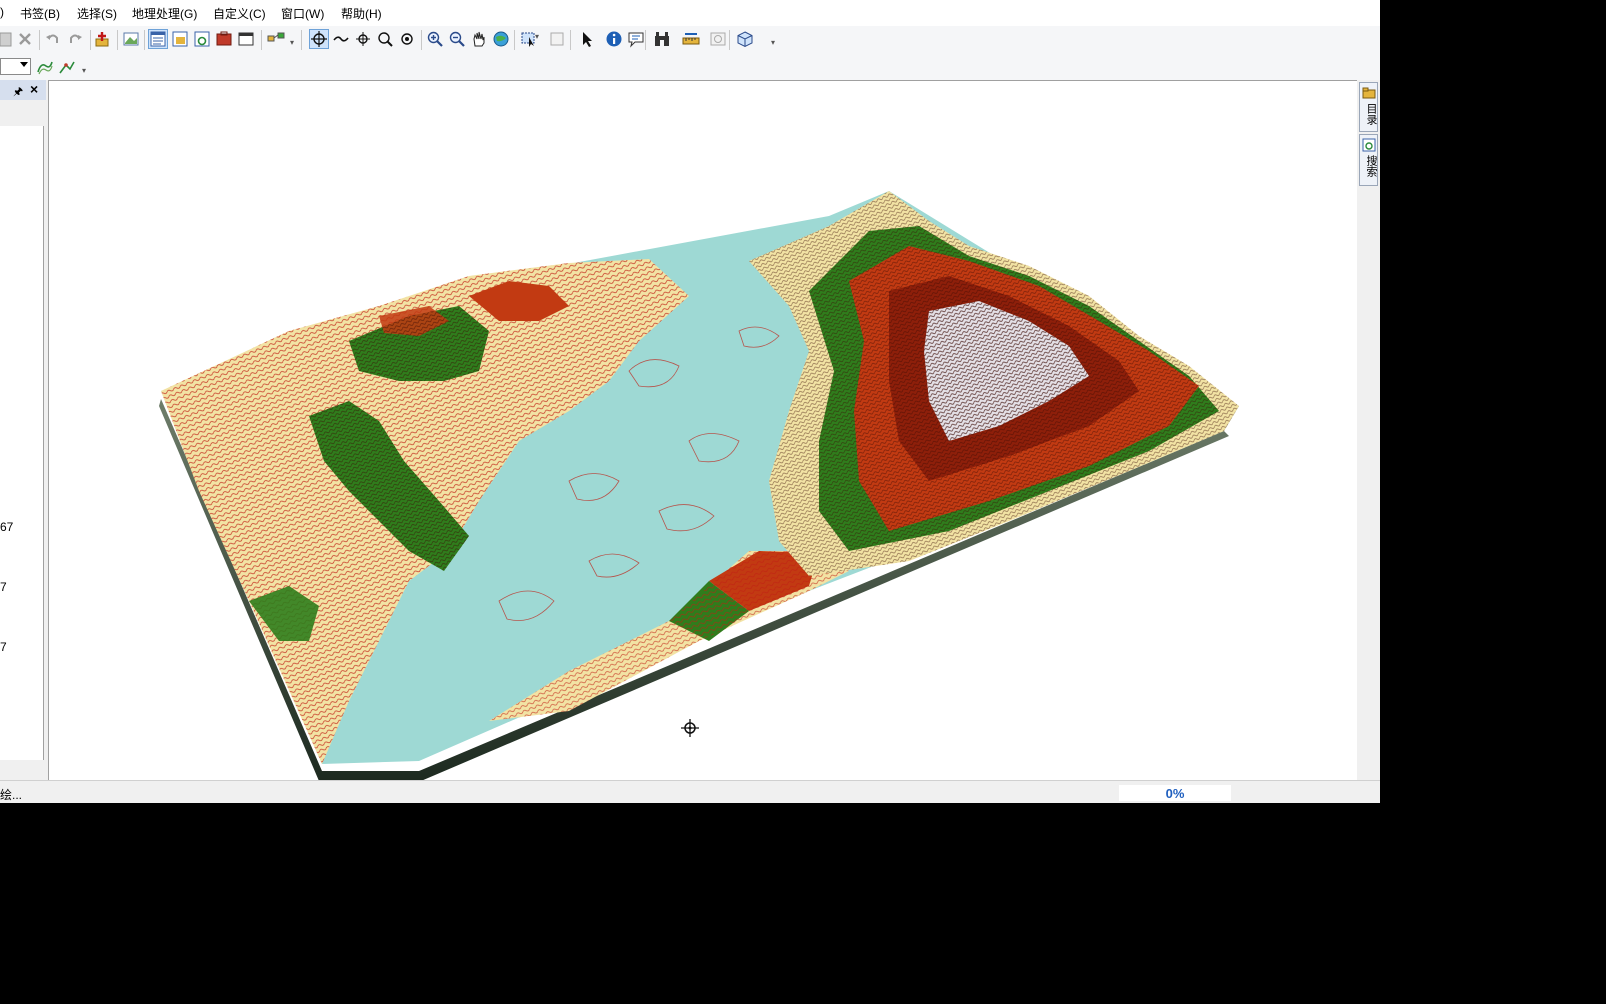 Image resolution: width=1606 pixels, height=1004 pixels. Describe the element at coordinates (246, 39) in the screenshot. I see `python-window-icon` at that location.